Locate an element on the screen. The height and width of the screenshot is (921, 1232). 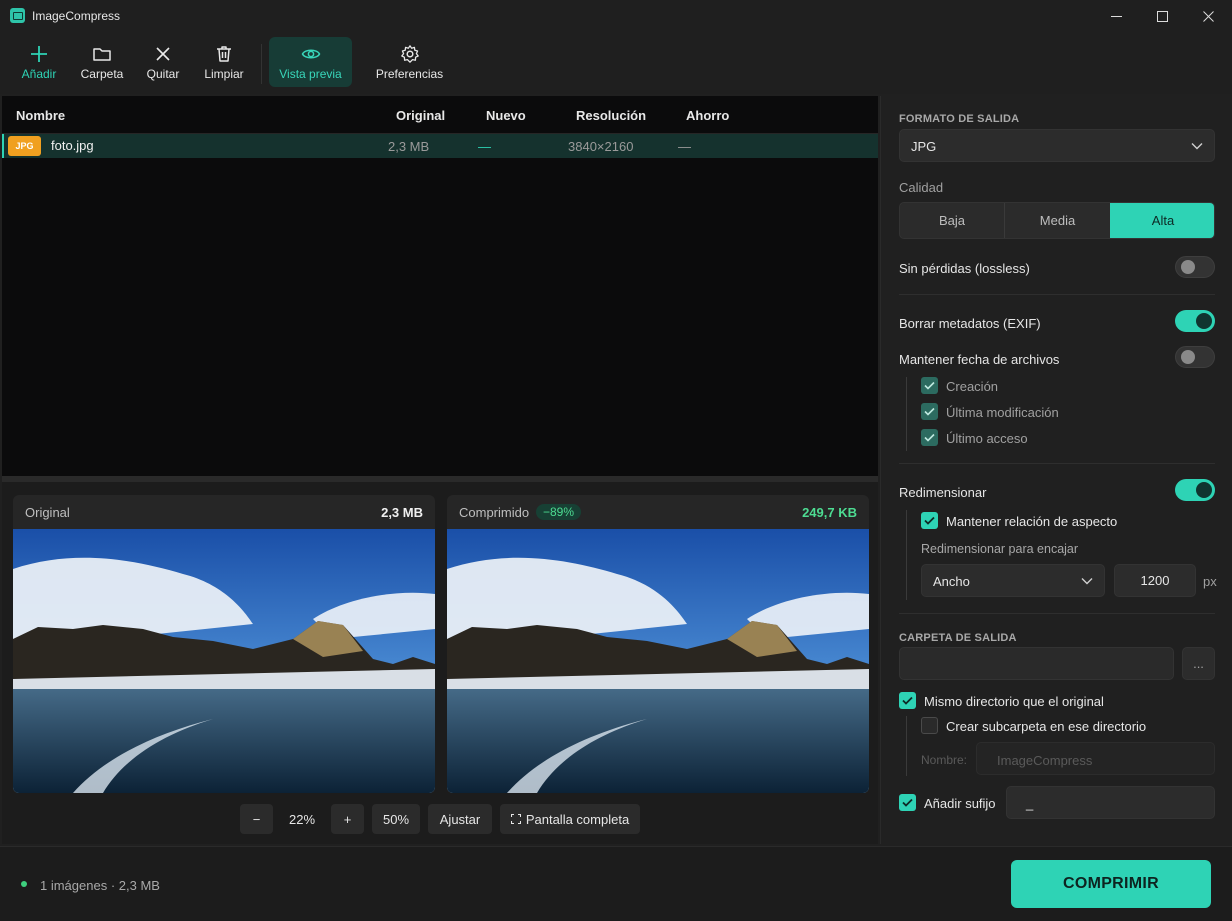
maximize-button is located at coordinates (1162, 16).